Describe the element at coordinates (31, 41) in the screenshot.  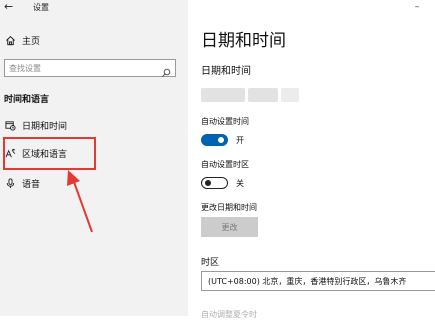
I see `sidebar-item-label: 主页` at that location.